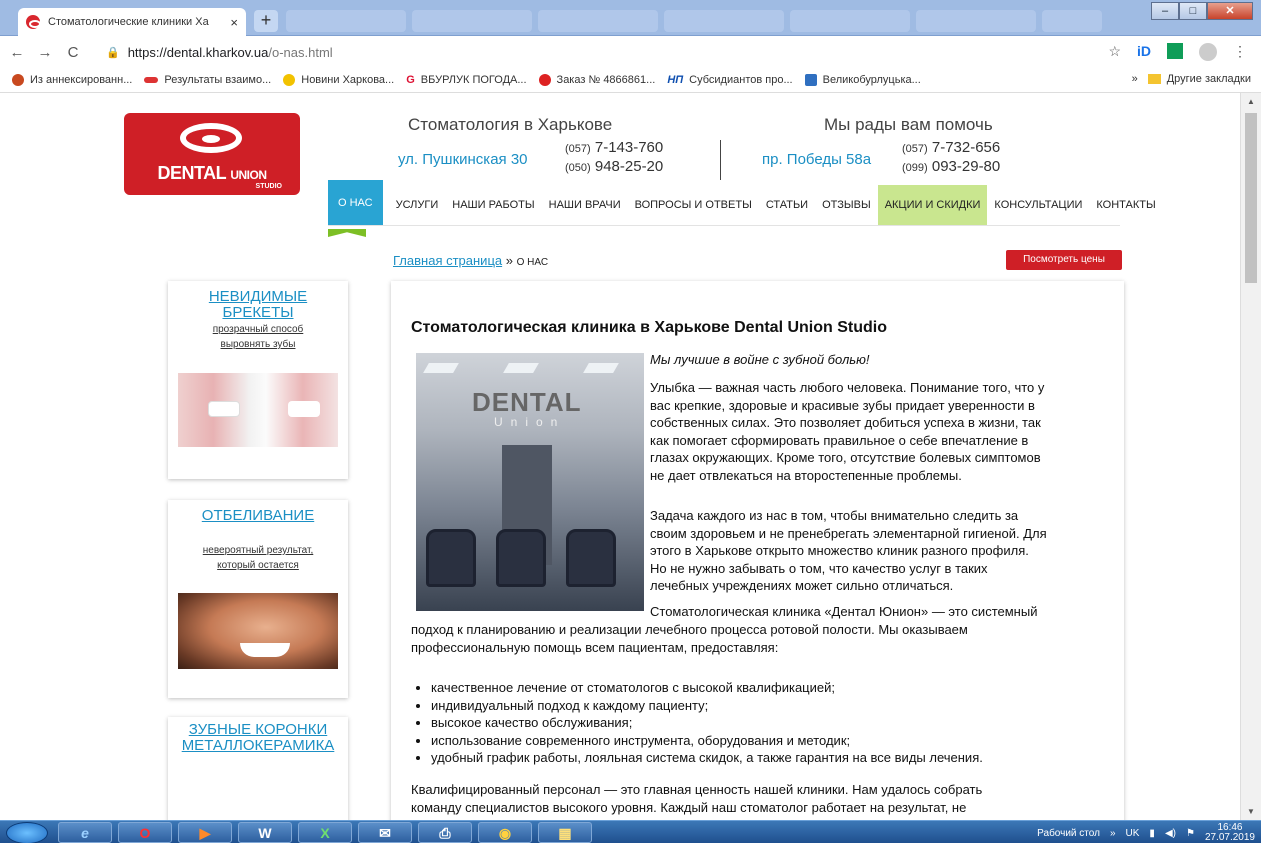 This screenshot has height=843, width=1261. I want to click on menu-item-contacts: КОНТАКТЫ, so click(1125, 205).